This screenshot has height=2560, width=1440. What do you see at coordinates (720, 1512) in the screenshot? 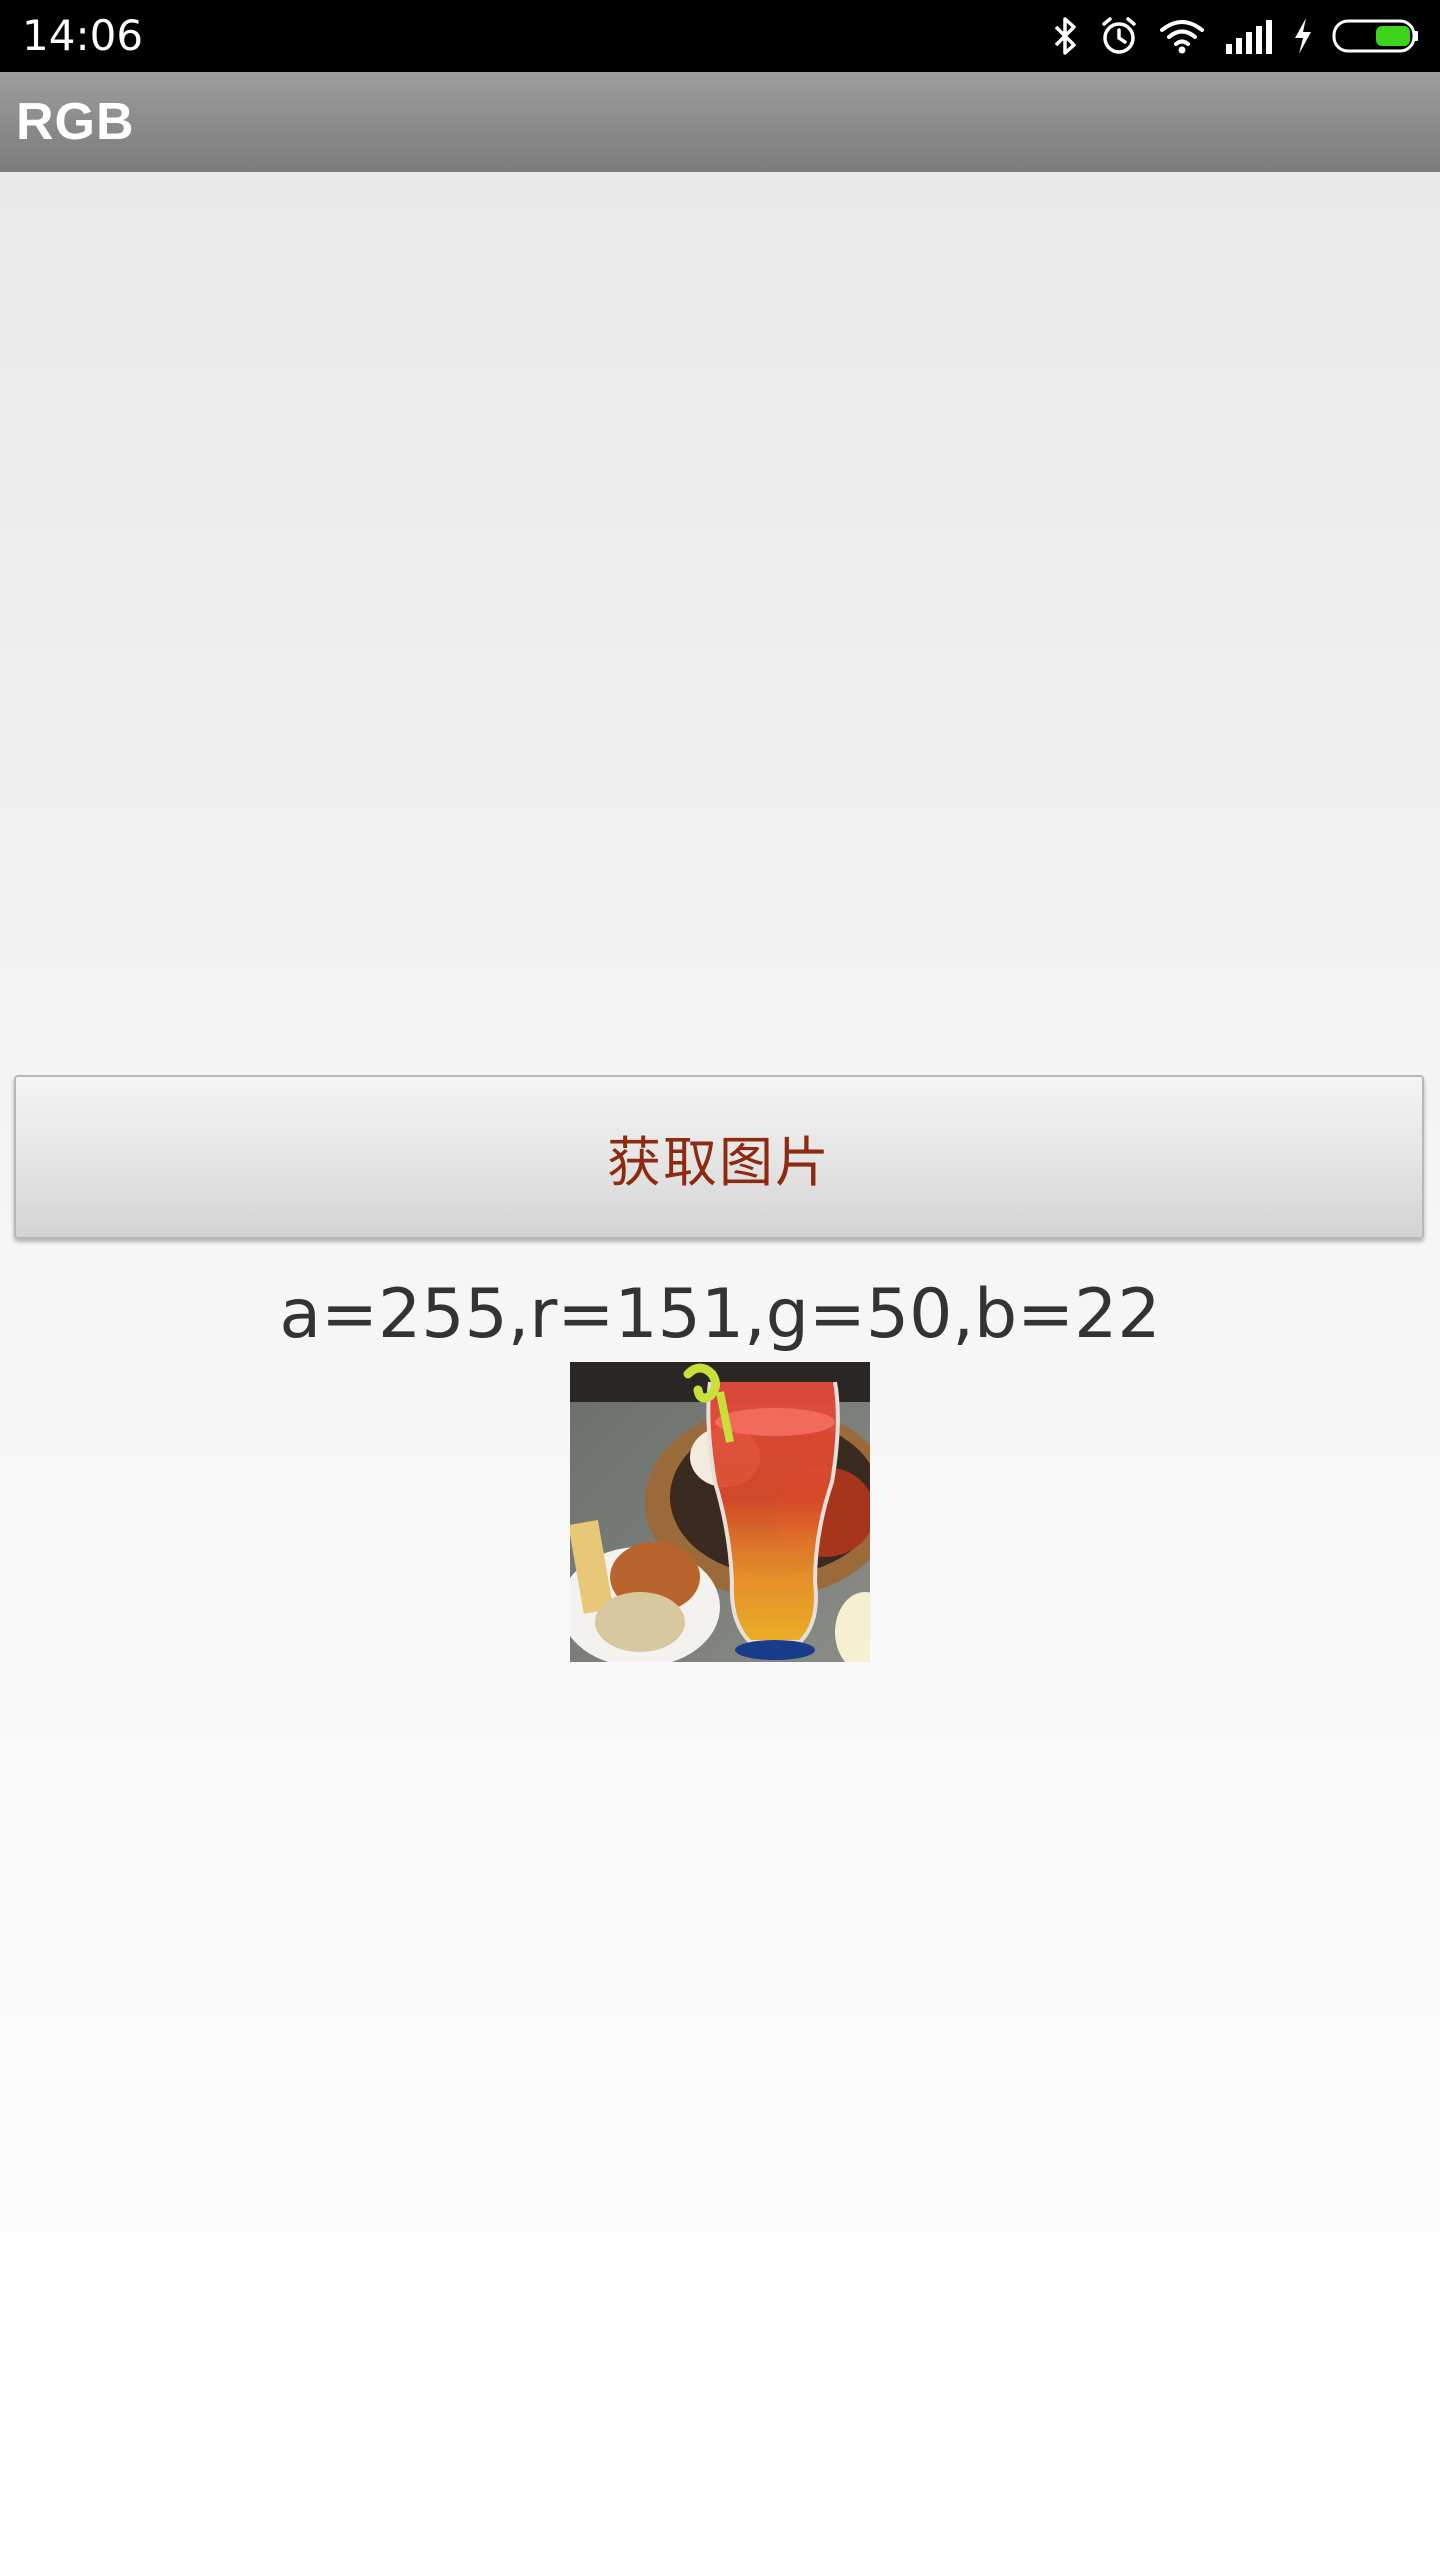
I see `preview-image` at bounding box center [720, 1512].